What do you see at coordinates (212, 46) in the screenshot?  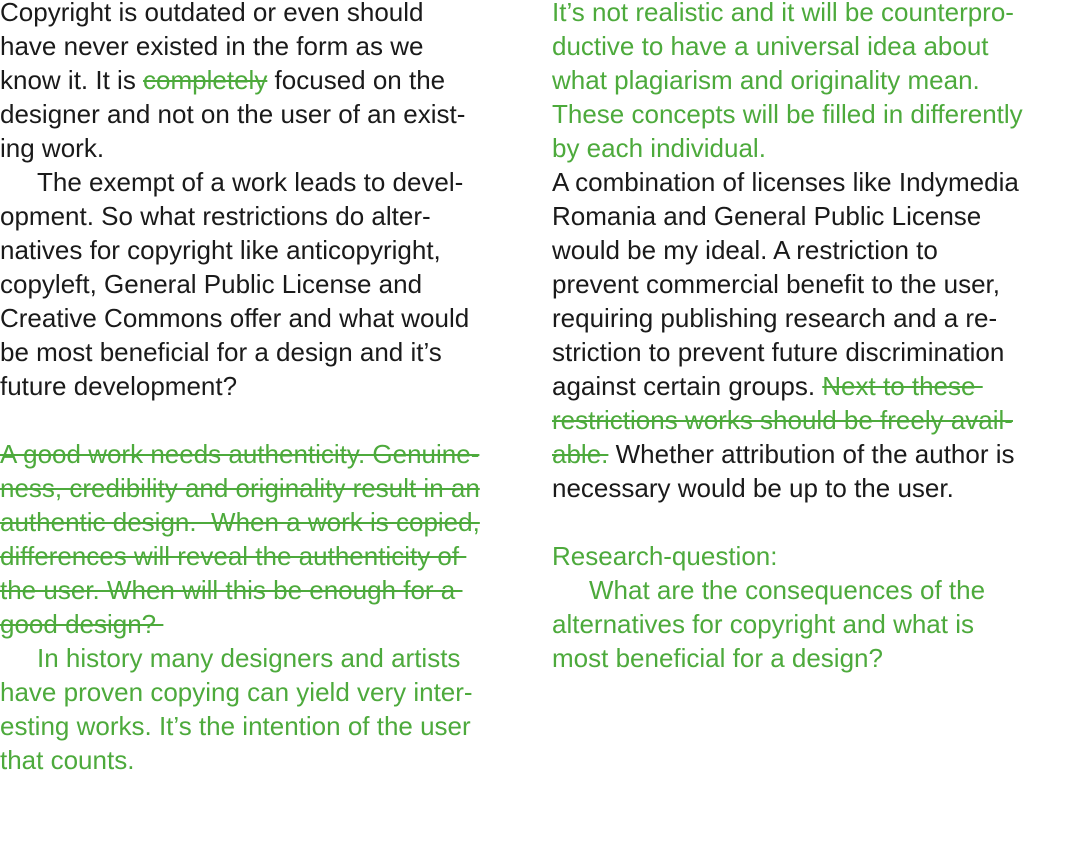 I see `text-line: have never existed in the form as we` at bounding box center [212, 46].